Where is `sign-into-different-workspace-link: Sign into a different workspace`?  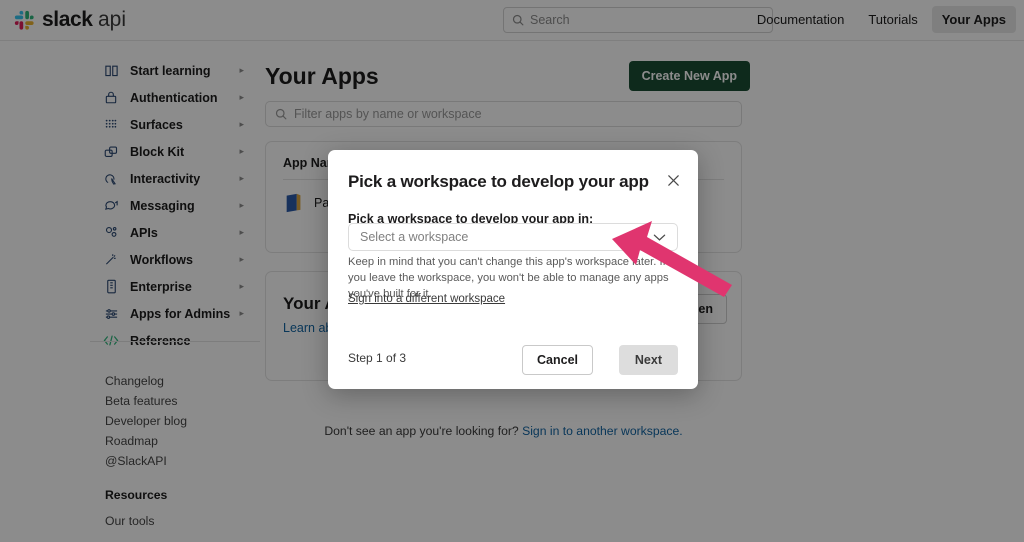 sign-into-different-workspace-link: Sign into a different workspace is located at coordinates (426, 299).